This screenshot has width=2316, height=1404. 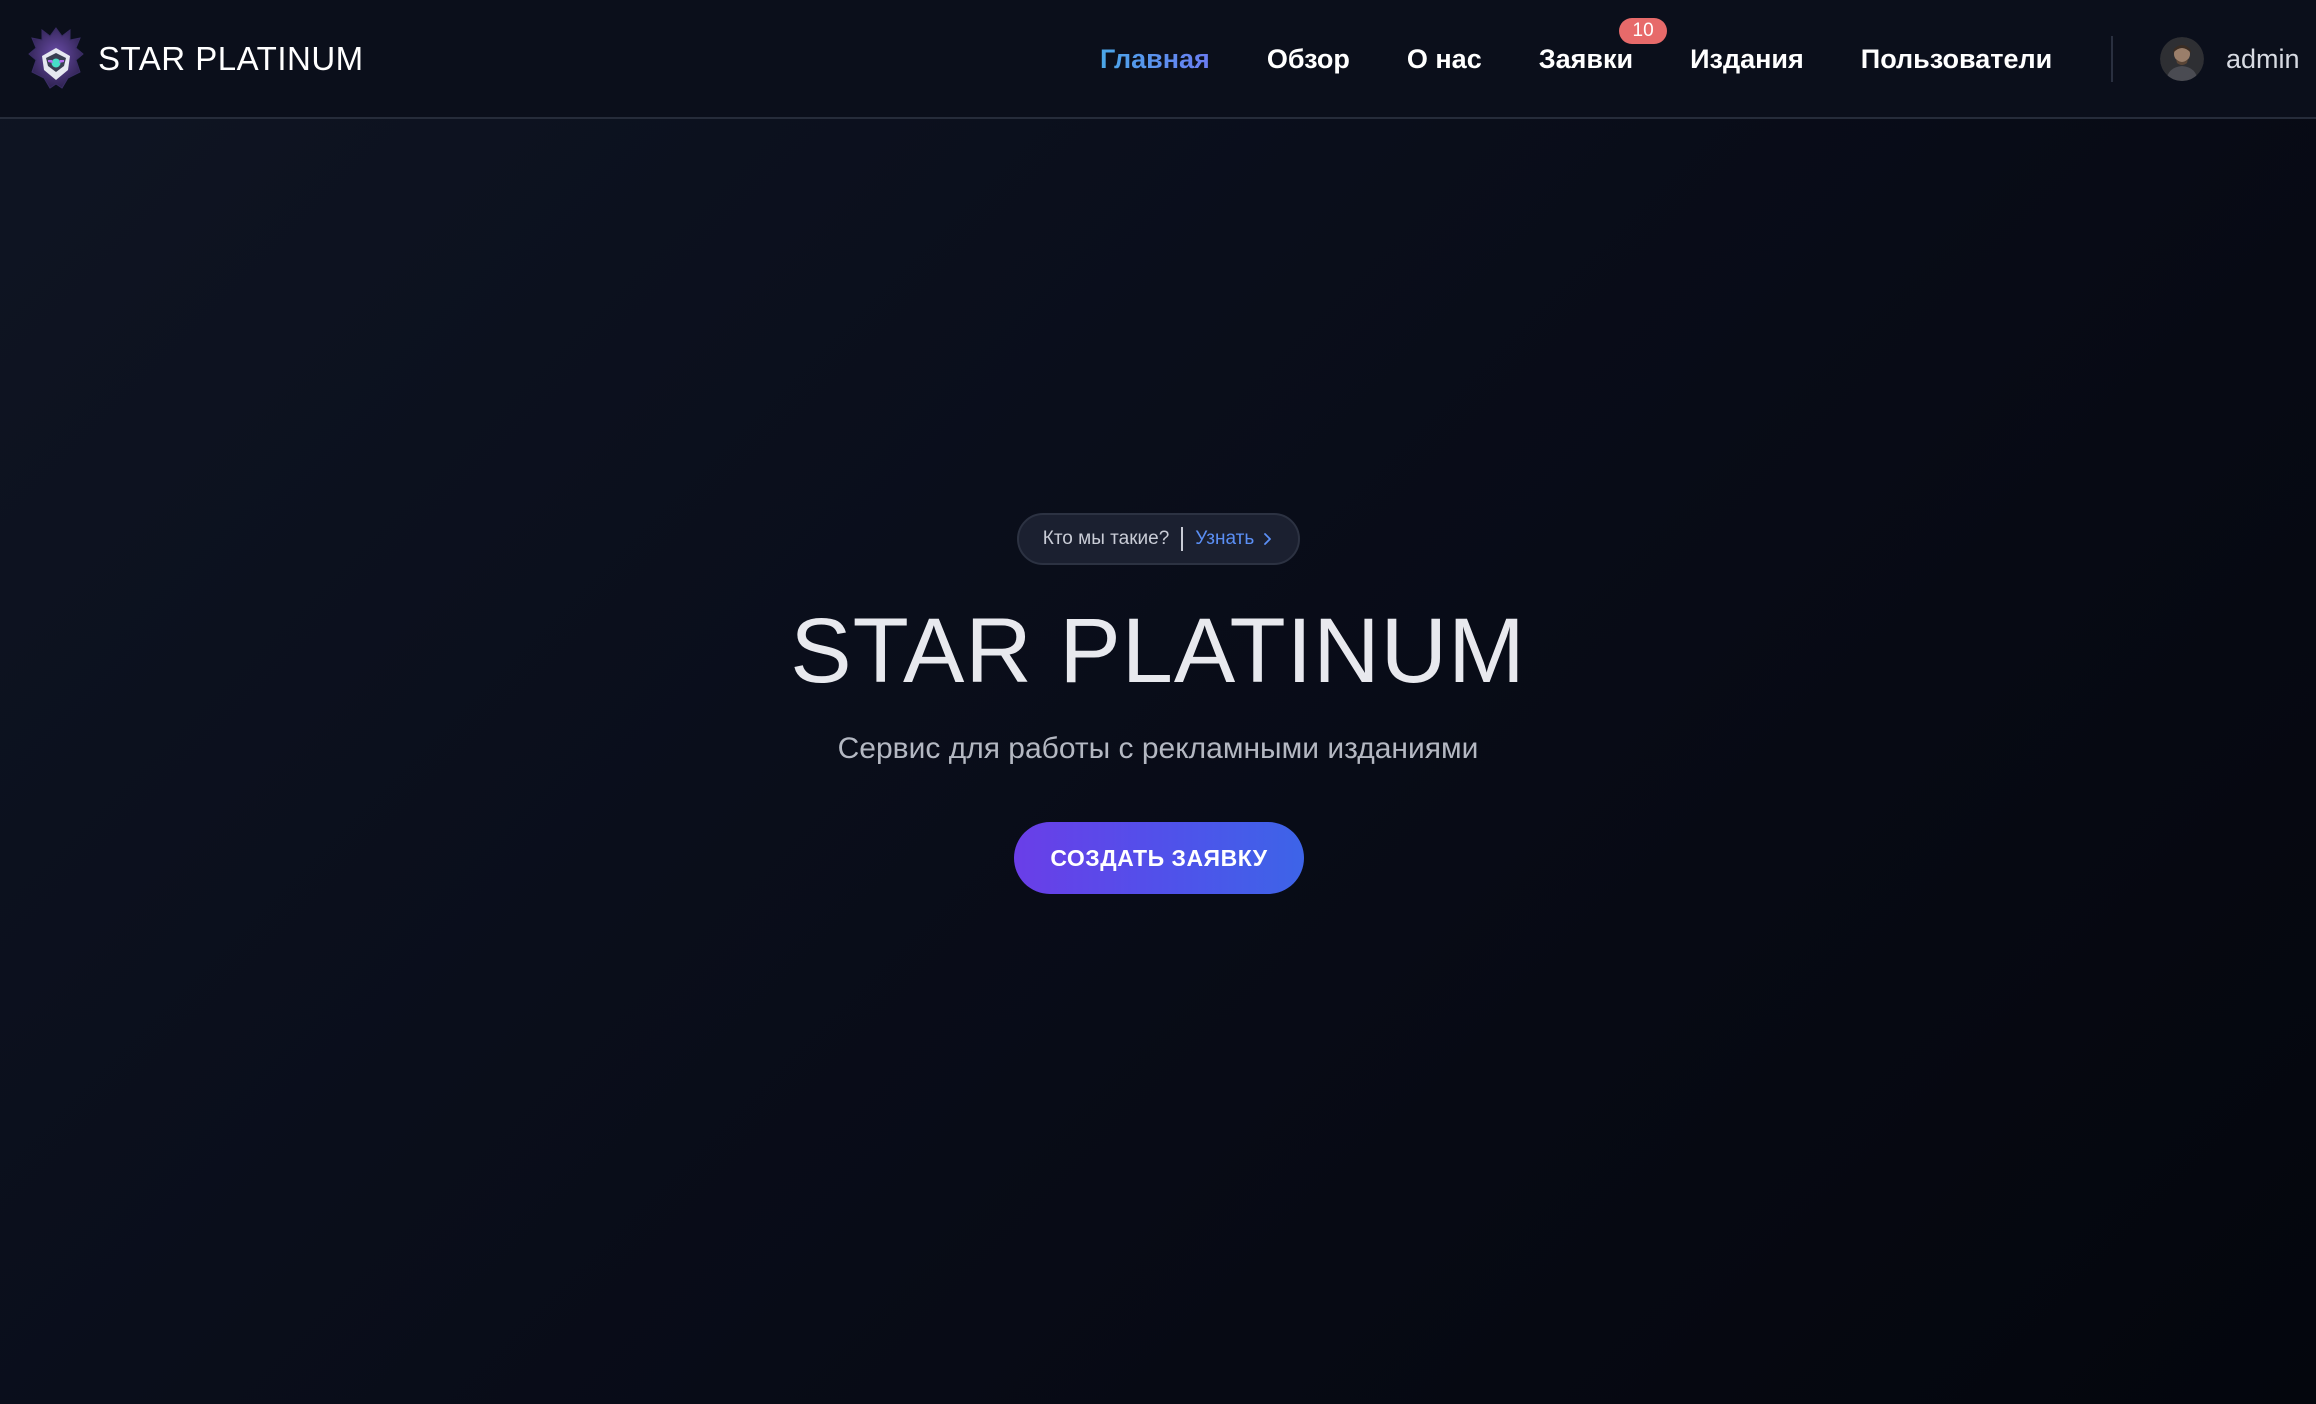 I want to click on nav-item-publications: Издания, so click(x=1747, y=59).